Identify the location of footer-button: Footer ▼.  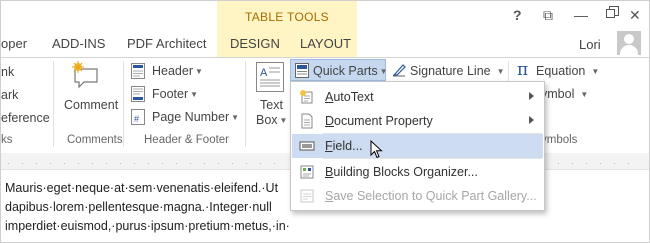
(175, 94).